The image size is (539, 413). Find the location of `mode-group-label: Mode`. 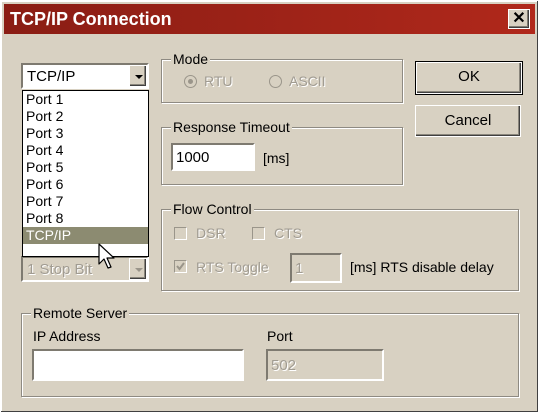

mode-group-label: Mode is located at coordinates (191, 59).